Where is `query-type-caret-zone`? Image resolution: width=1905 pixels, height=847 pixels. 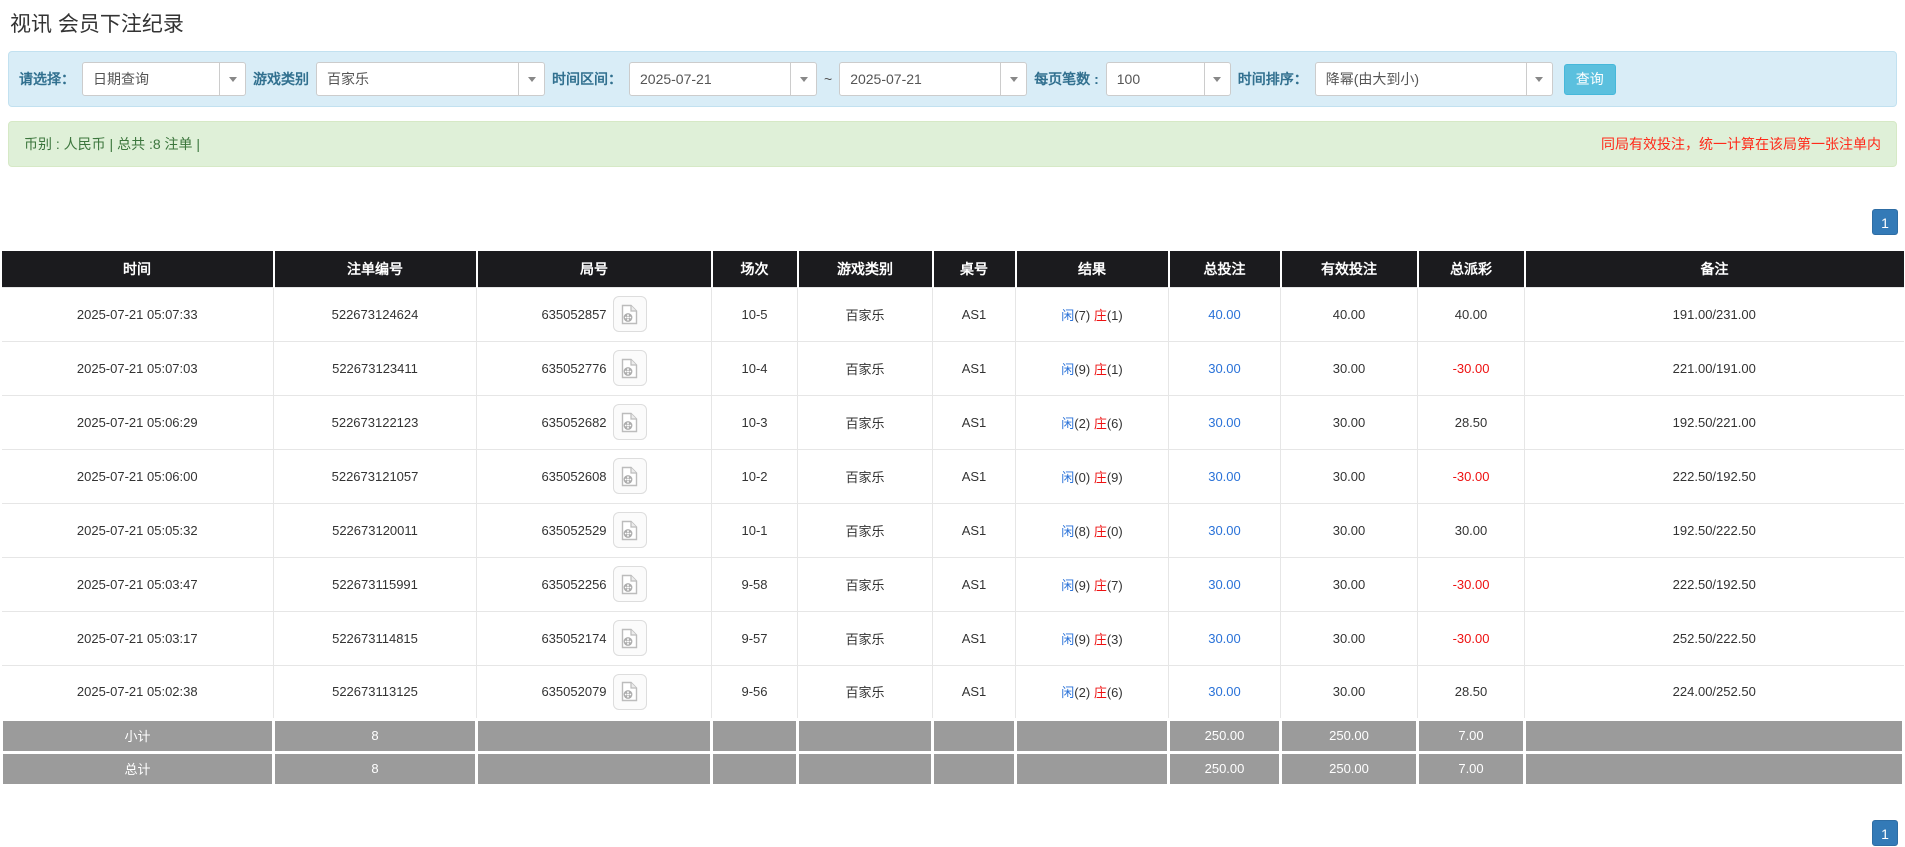 query-type-caret-zone is located at coordinates (232, 79).